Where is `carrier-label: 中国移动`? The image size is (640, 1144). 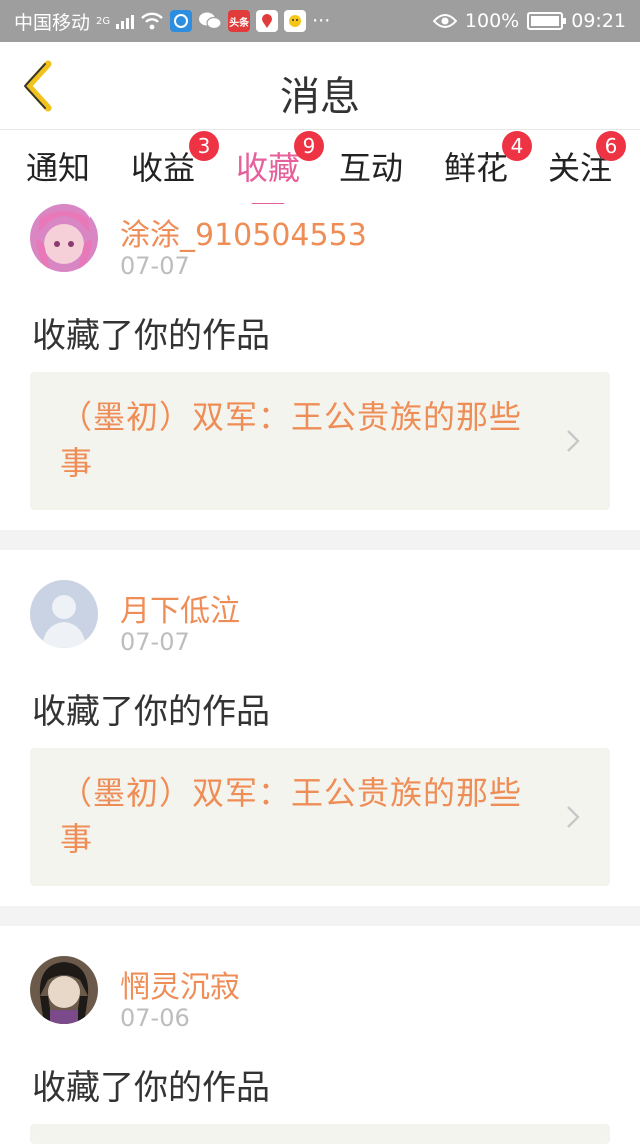 carrier-label: 中国移动 is located at coordinates (52, 22).